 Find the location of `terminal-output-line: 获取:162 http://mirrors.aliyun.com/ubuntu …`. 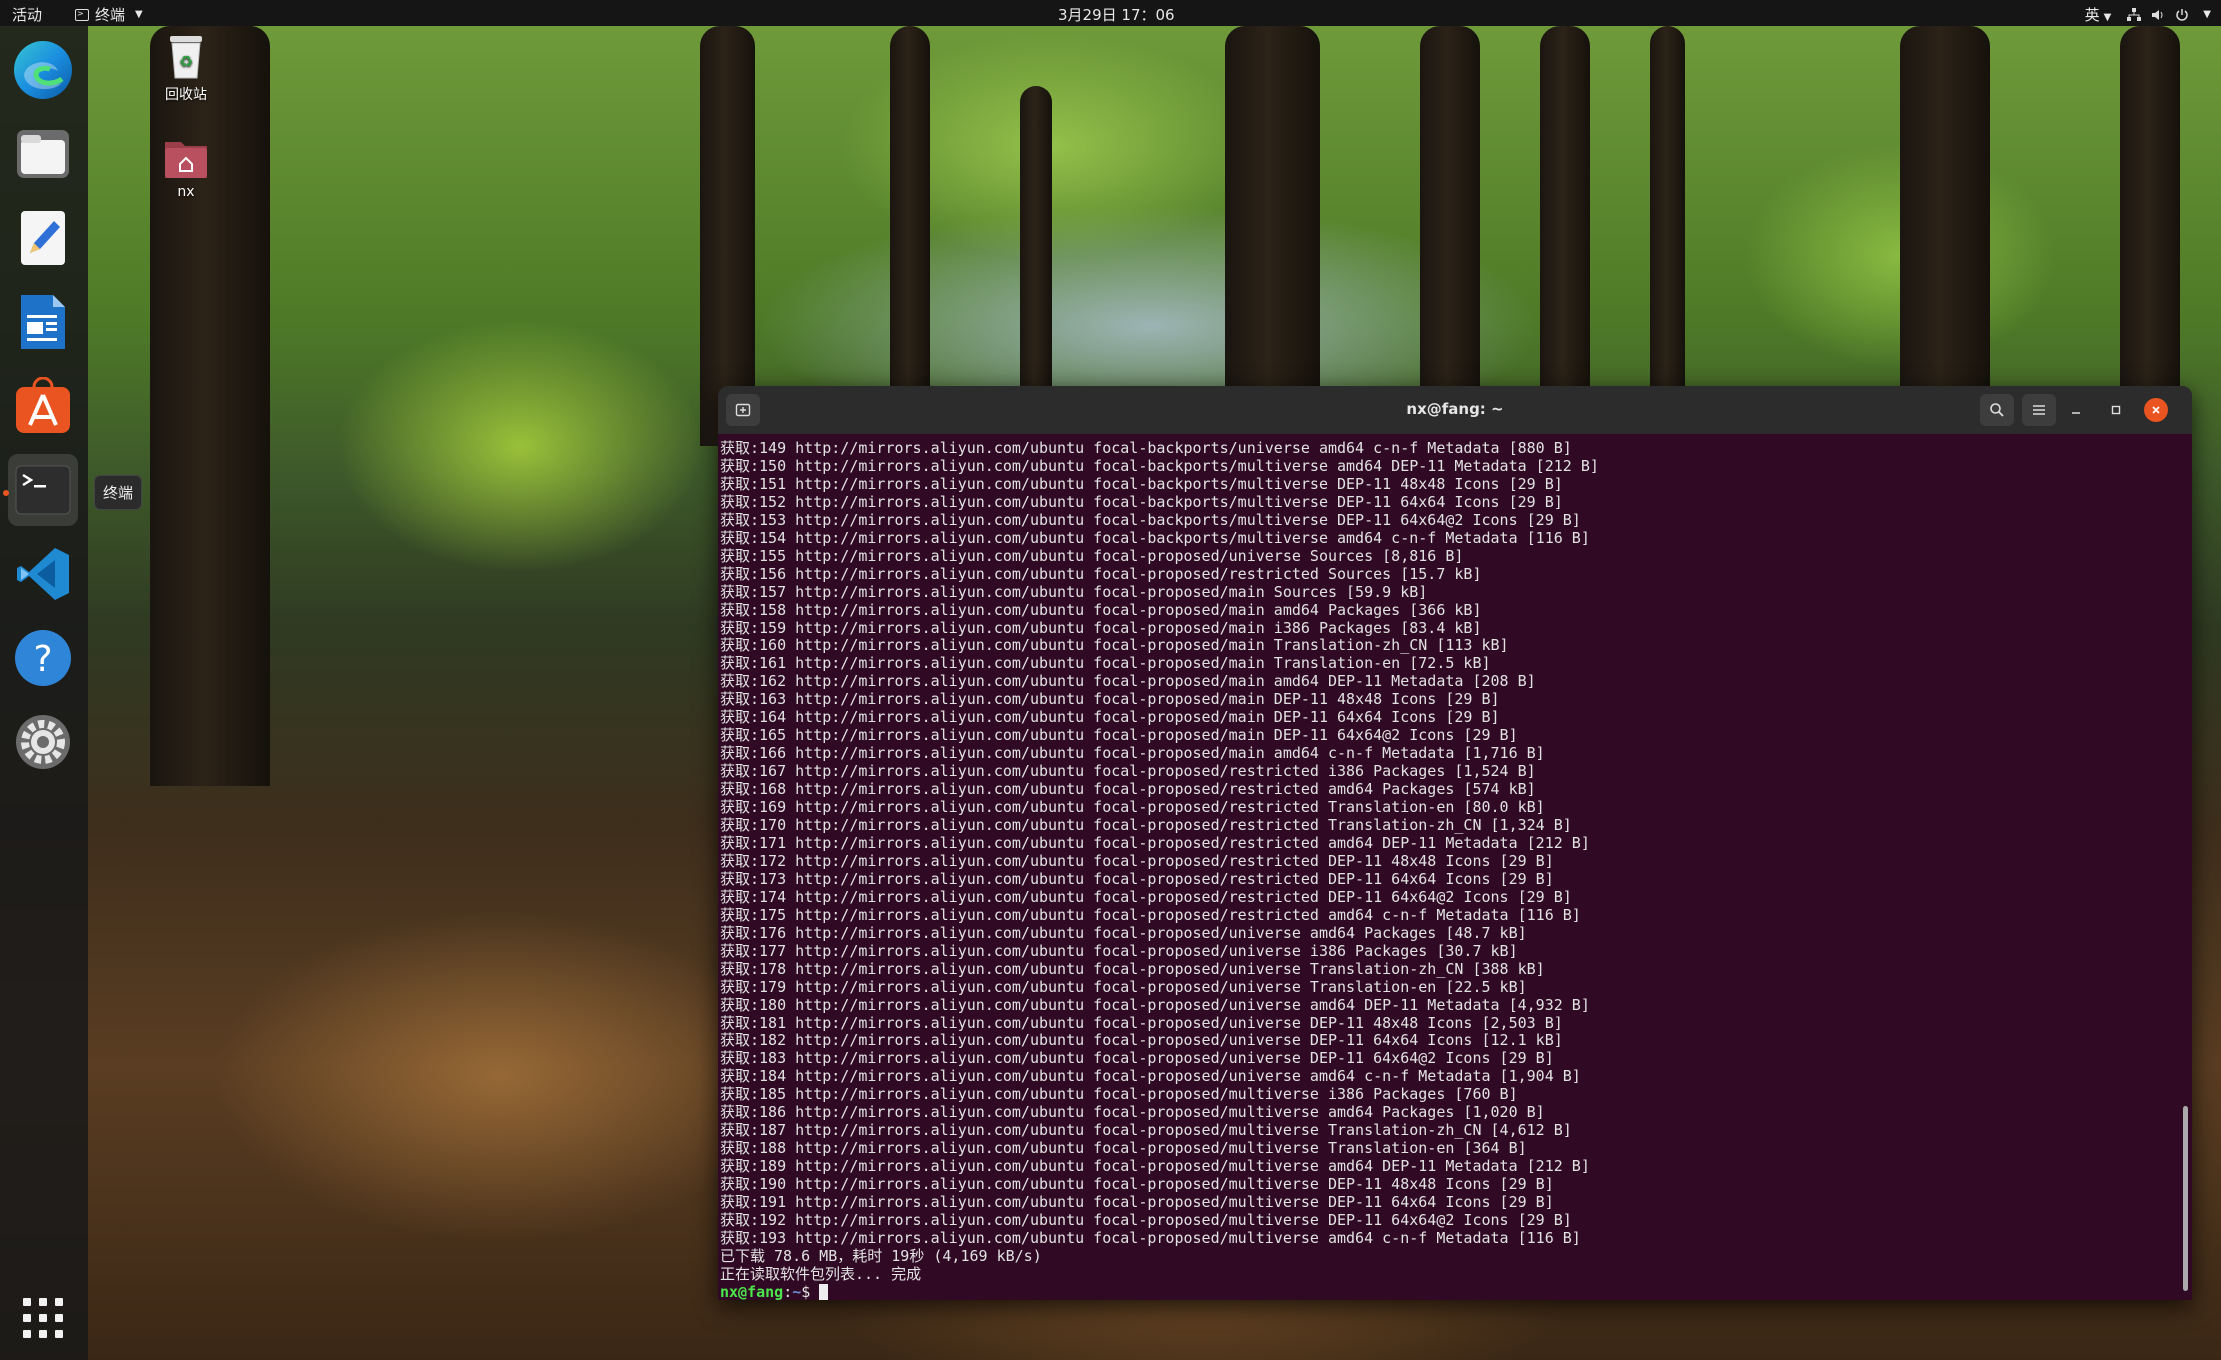

terminal-output-line: 获取:162 http://mirrors.aliyun.com/ubuntu … is located at coordinates (1128, 681).